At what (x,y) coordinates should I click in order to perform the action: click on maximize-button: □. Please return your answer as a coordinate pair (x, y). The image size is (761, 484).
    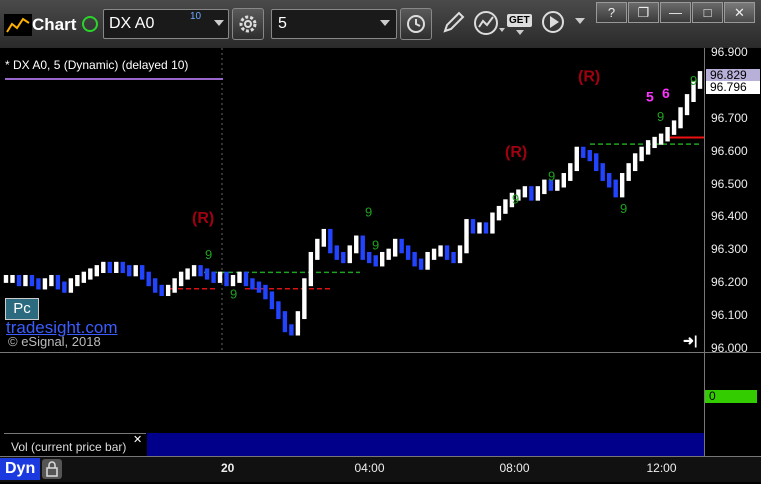
    Looking at the image, I should click on (707, 12).